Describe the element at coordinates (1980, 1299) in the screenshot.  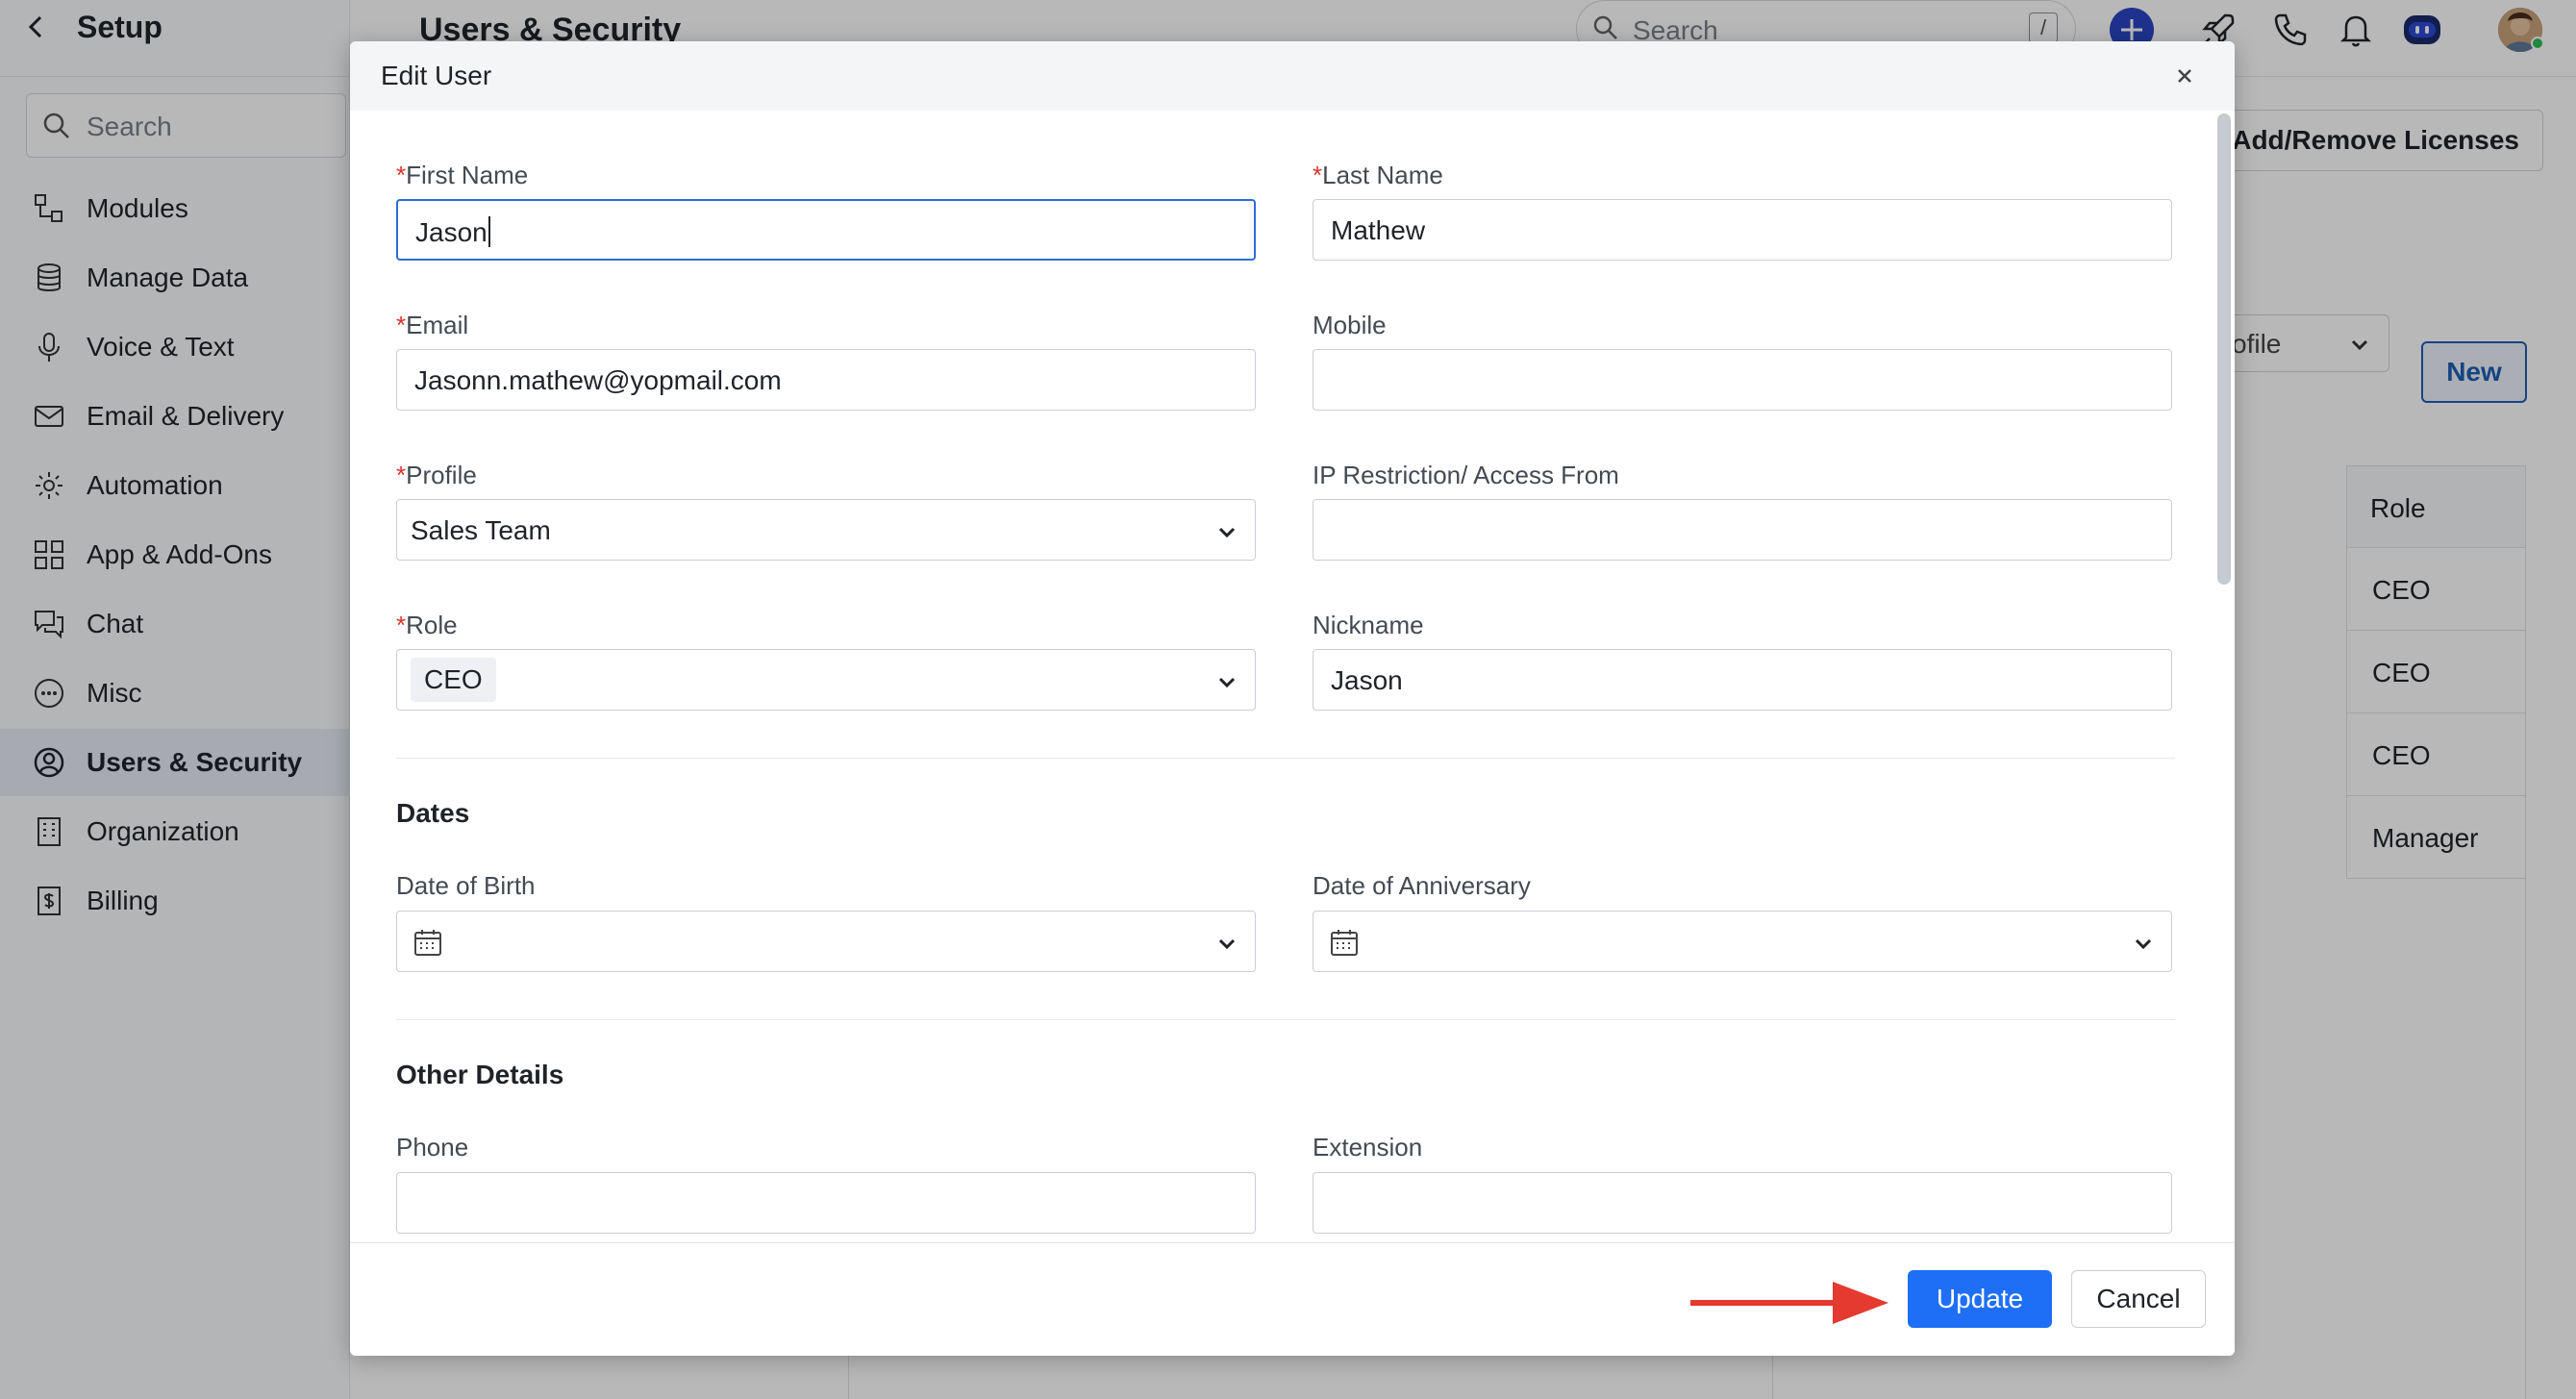
I see `update-button: Update` at that location.